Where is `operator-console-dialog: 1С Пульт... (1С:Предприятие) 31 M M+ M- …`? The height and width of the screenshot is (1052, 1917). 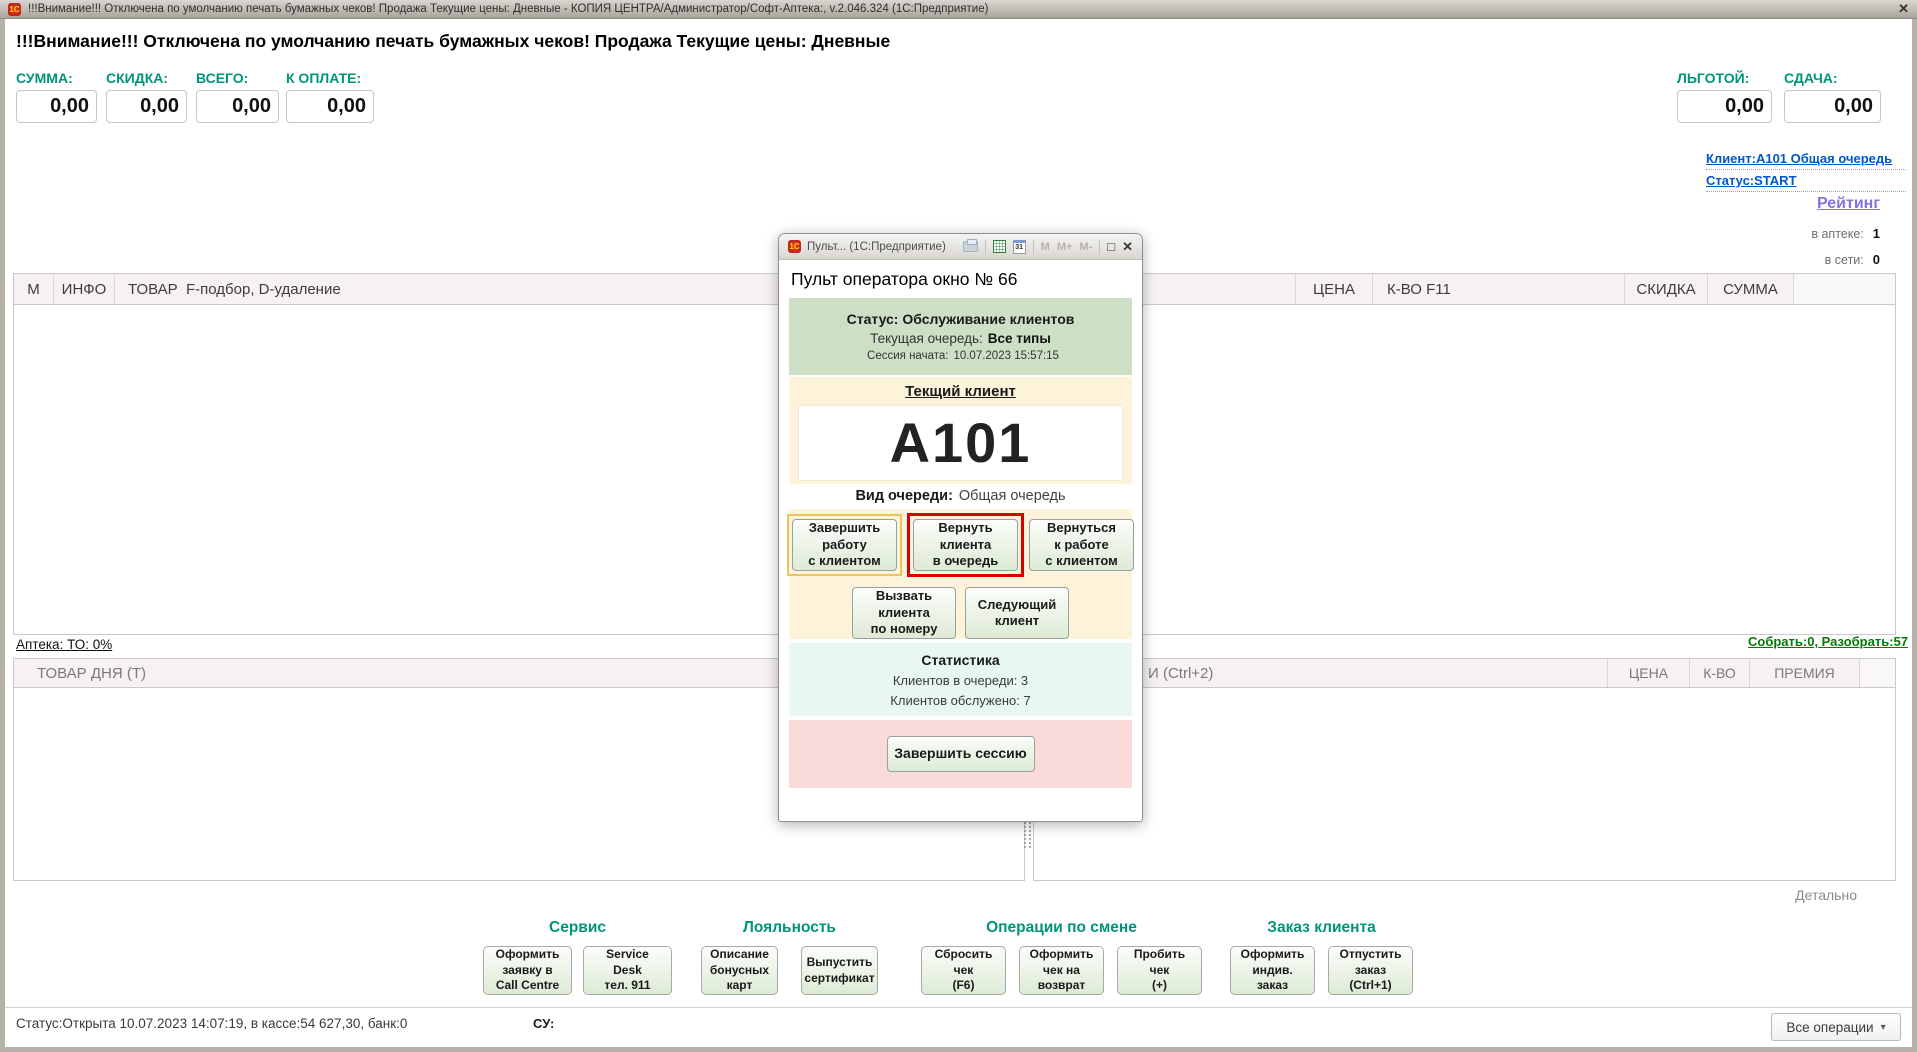
operator-console-dialog: 1С Пульт... (1С:Предприятие) 31 M M+ M- … is located at coordinates (960, 527).